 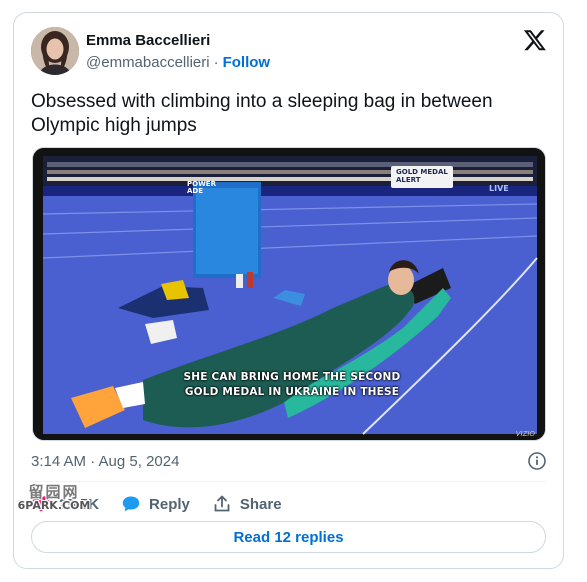 What do you see at coordinates (408, 180) in the screenshot?
I see `badge-line2: ALERT` at bounding box center [408, 180].